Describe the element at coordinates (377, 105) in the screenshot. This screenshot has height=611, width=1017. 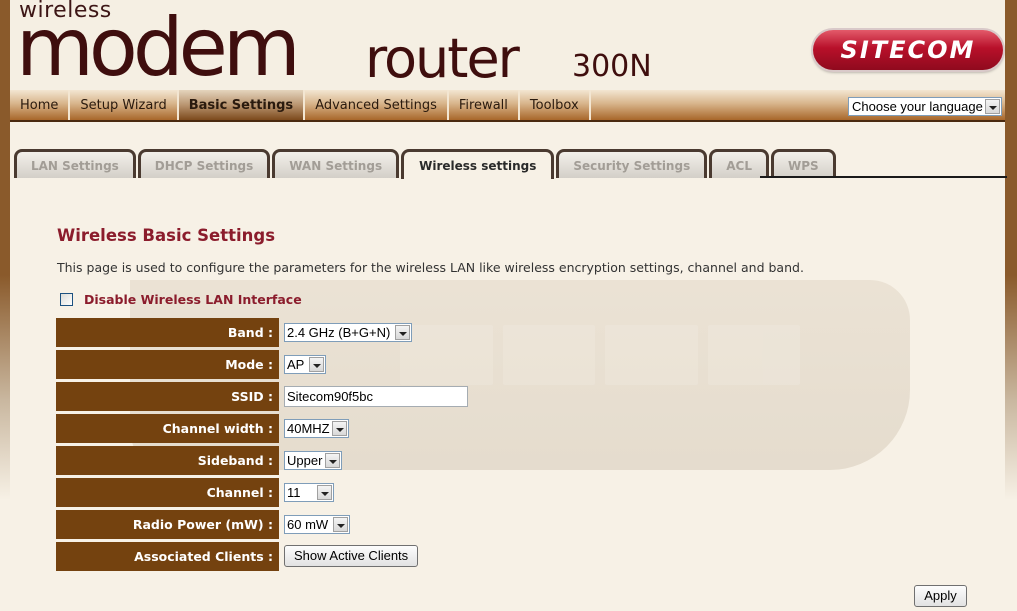
I see `nav-advanced-settings: Advanced Settings` at that location.